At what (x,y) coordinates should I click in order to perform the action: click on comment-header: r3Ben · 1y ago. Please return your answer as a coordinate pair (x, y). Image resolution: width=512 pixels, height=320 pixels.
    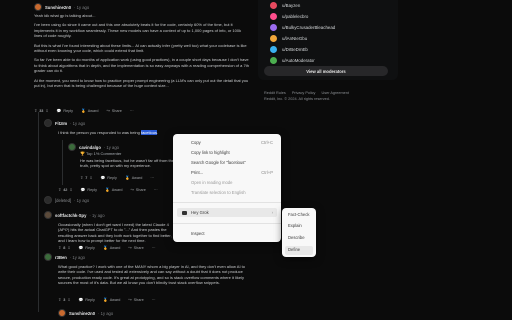
    Looking at the image, I should click on (64, 257).